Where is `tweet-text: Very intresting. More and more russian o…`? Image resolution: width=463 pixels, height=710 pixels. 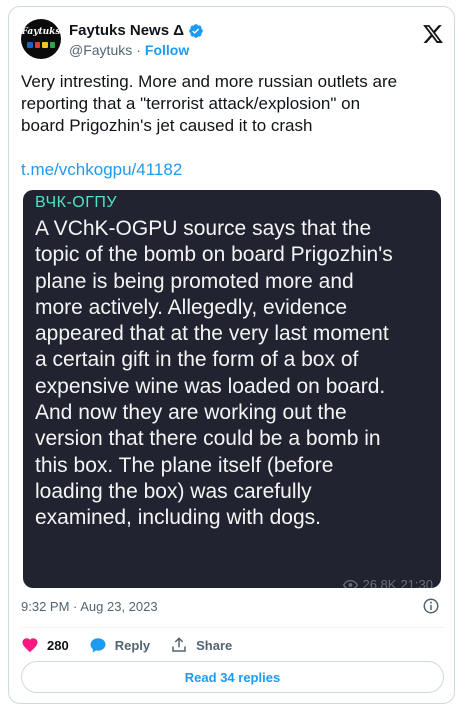
tweet-text: Very intresting. More and more russian o… is located at coordinates (231, 104).